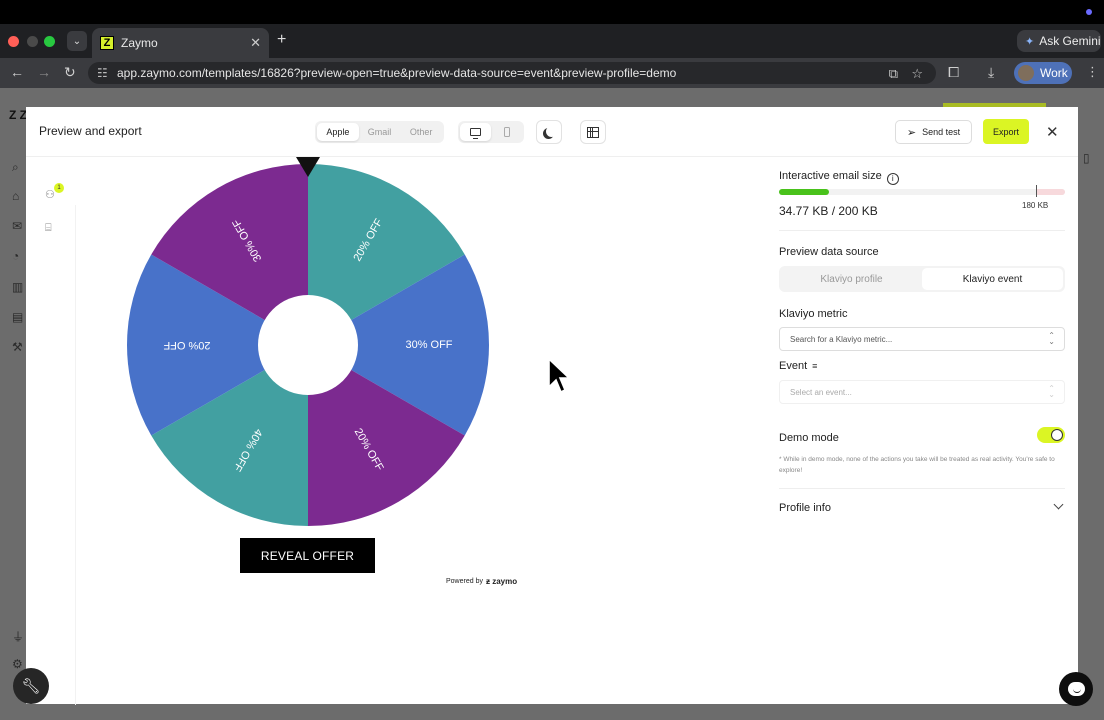 This screenshot has width=1104, height=720. I want to click on wheel-segment-label: 30% OFF, so click(428, 345).